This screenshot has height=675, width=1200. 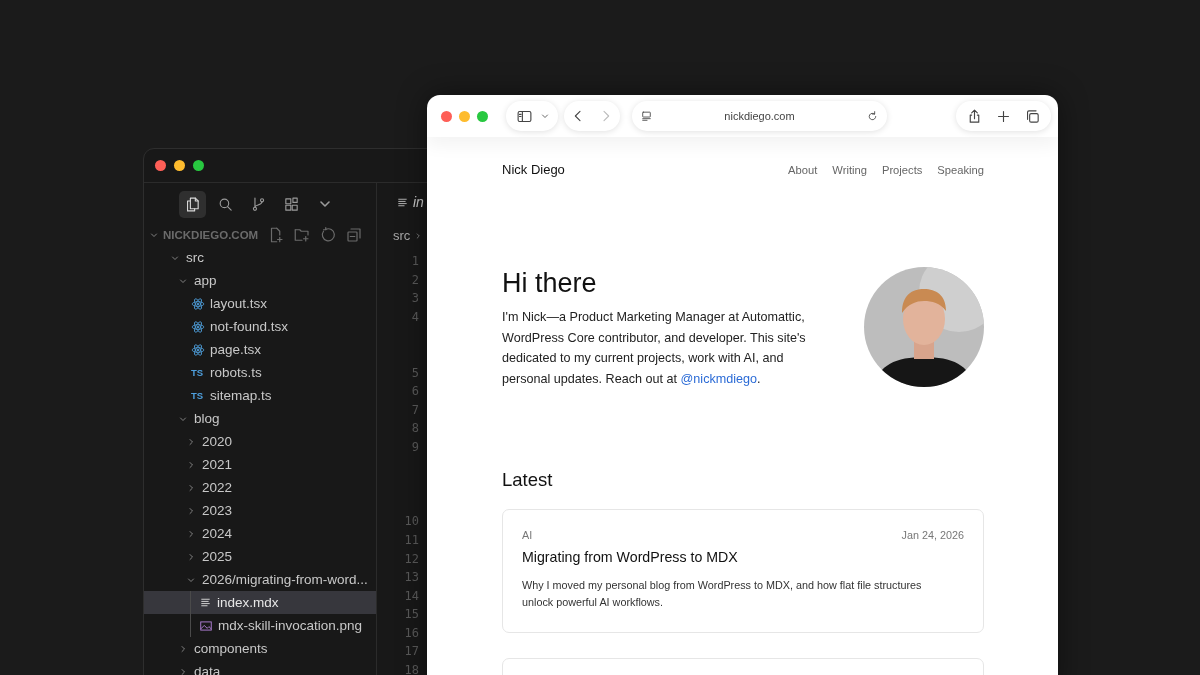 What do you see at coordinates (960, 169) in the screenshot?
I see `nav-link: Speaking` at bounding box center [960, 169].